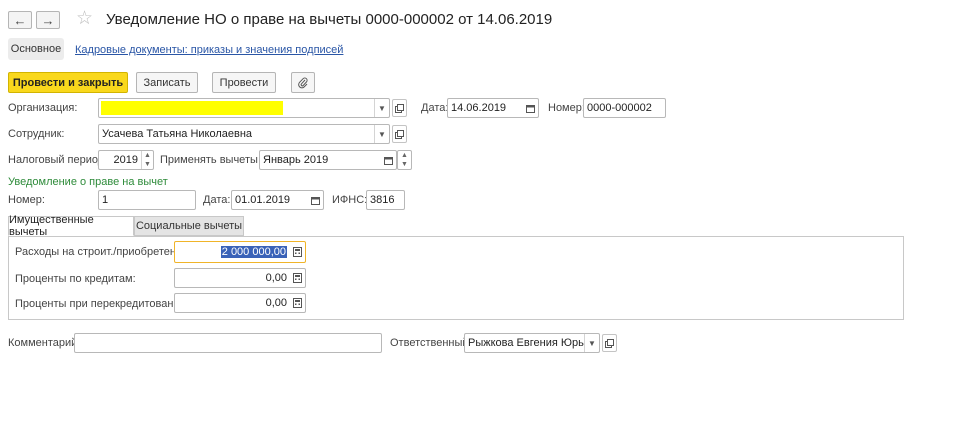 The width and height of the screenshot is (974, 426). I want to click on construction-label: Расходы на строит./приобретение:, so click(103, 252).